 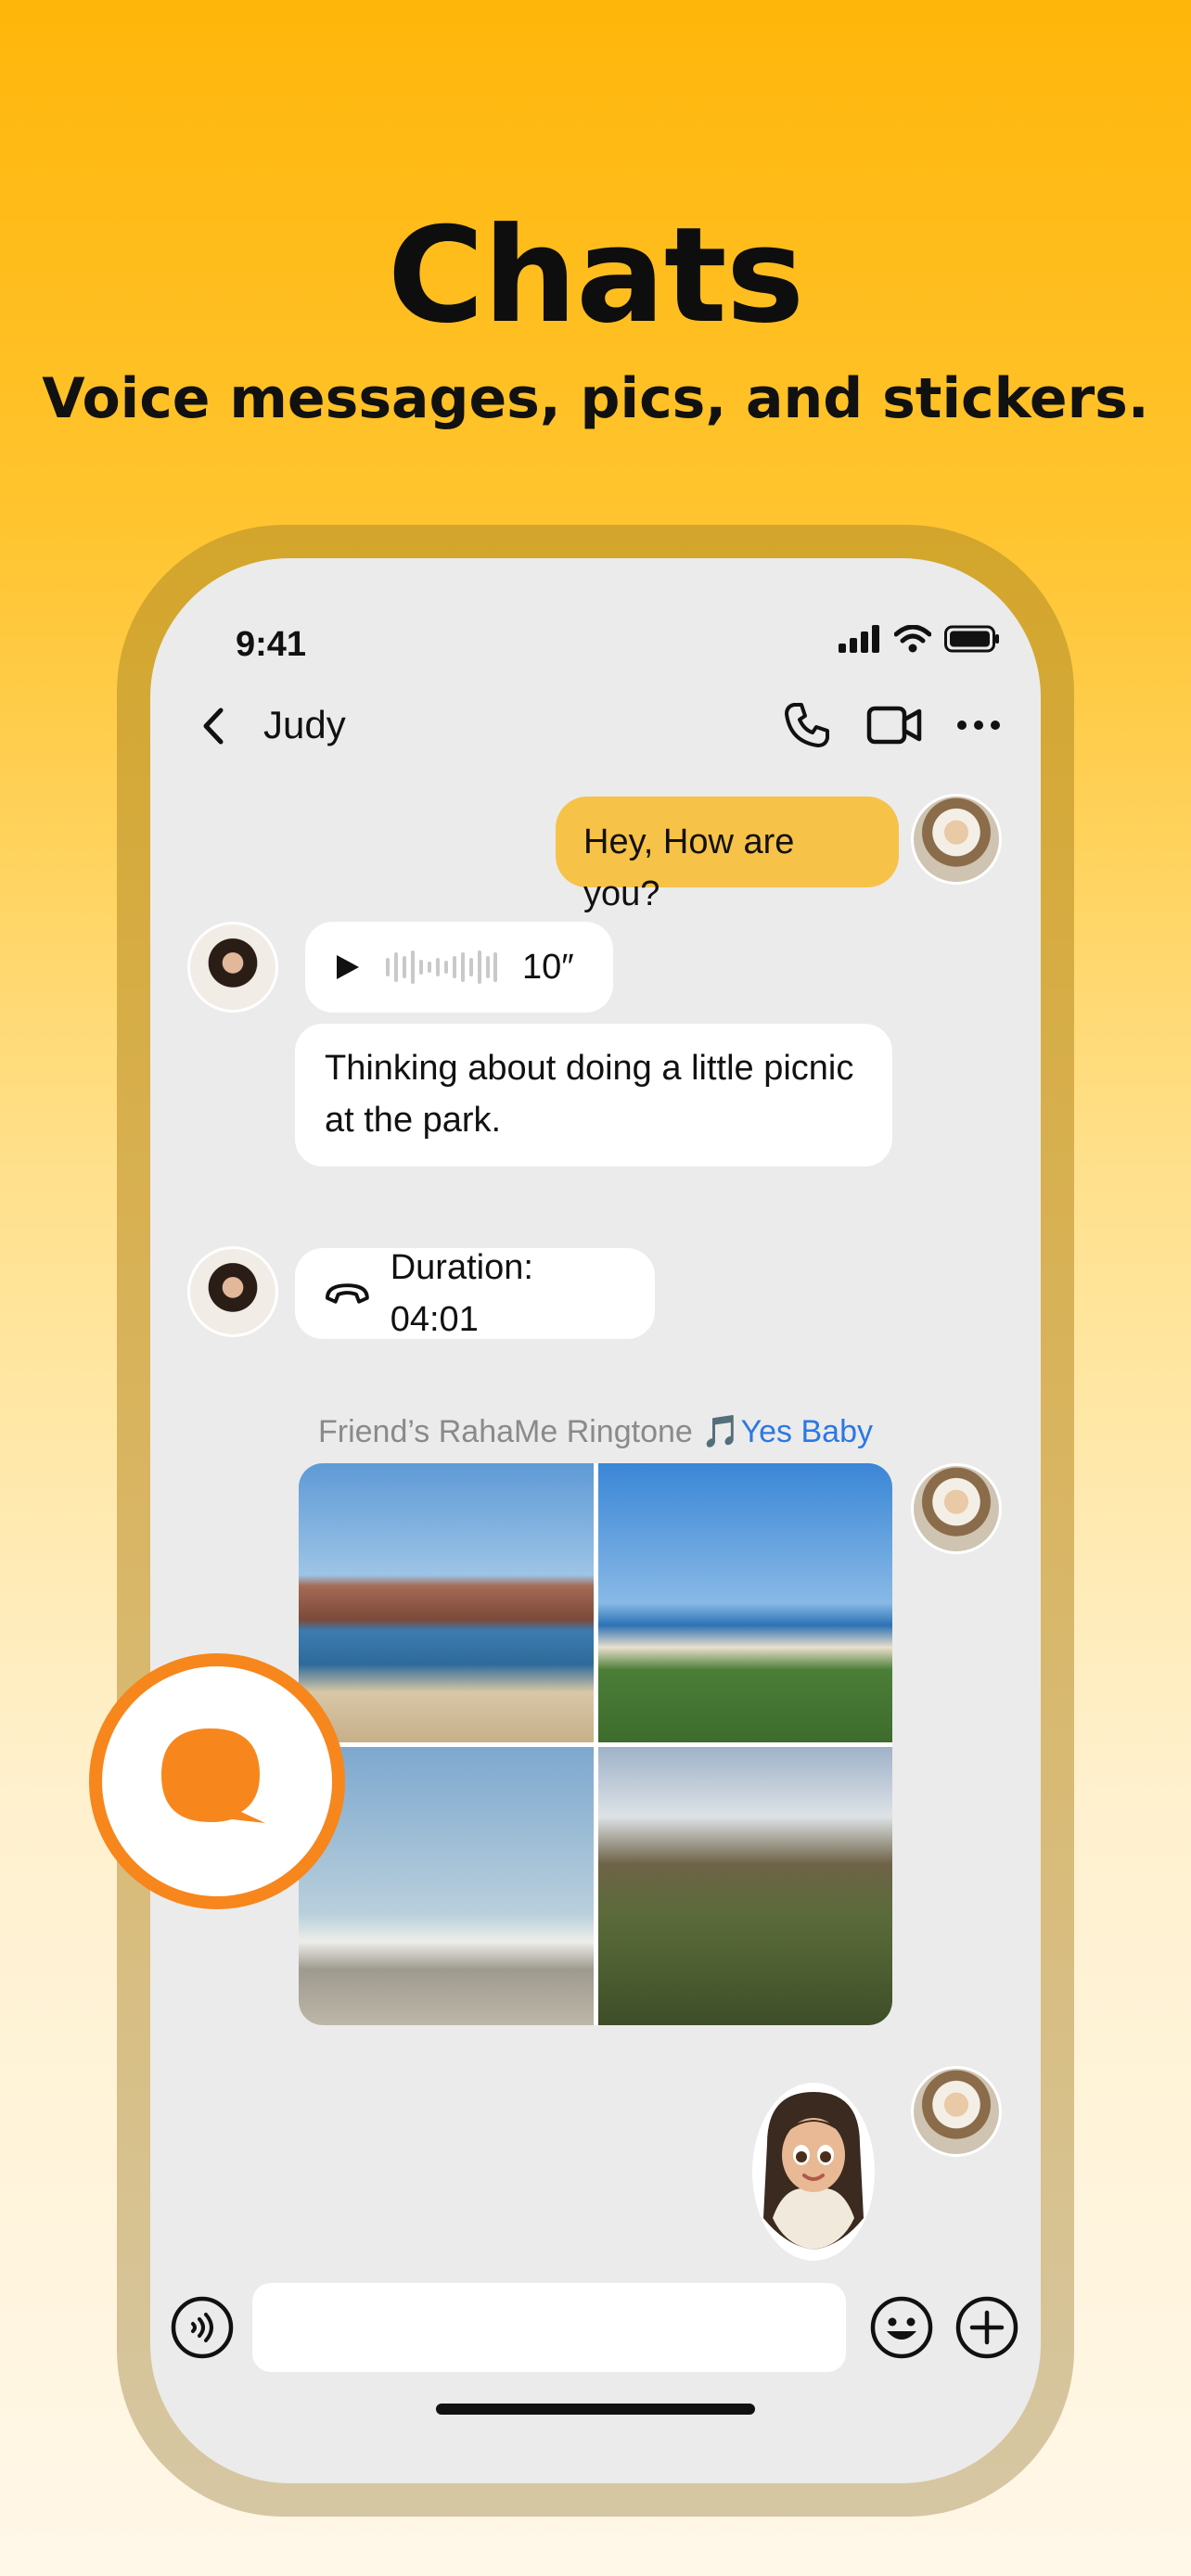 What do you see at coordinates (271, 645) in the screenshot?
I see `status-time: 9:41` at bounding box center [271, 645].